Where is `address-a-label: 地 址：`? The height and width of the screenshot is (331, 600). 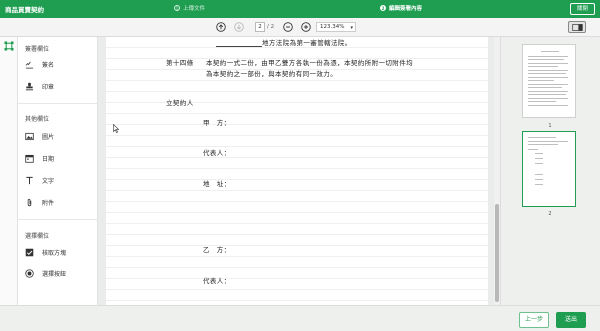 address-a-label: 地 址： is located at coordinates (217, 184).